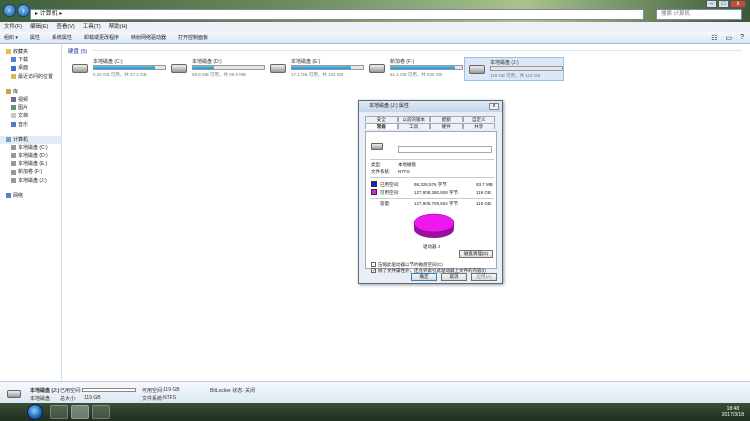 The width and height of the screenshot is (750, 421). What do you see at coordinates (728, 38) in the screenshot?
I see `preview-pane-icon: ▭` at bounding box center [728, 38].